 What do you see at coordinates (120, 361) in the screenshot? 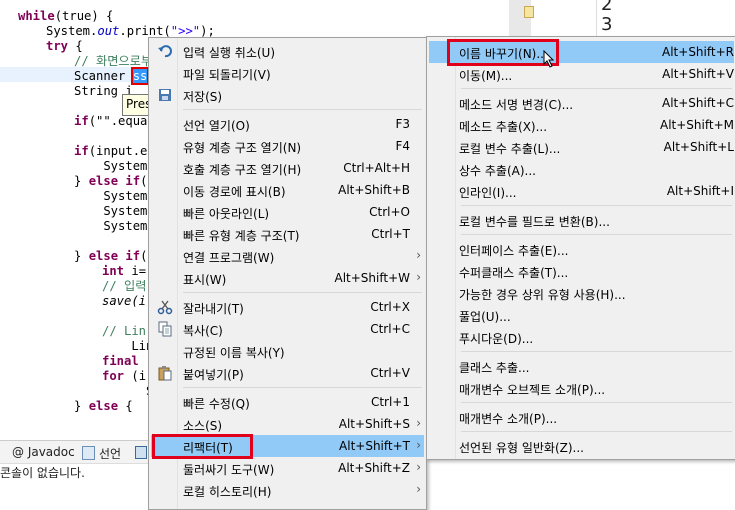
I see `code-token: final` at bounding box center [120, 361].